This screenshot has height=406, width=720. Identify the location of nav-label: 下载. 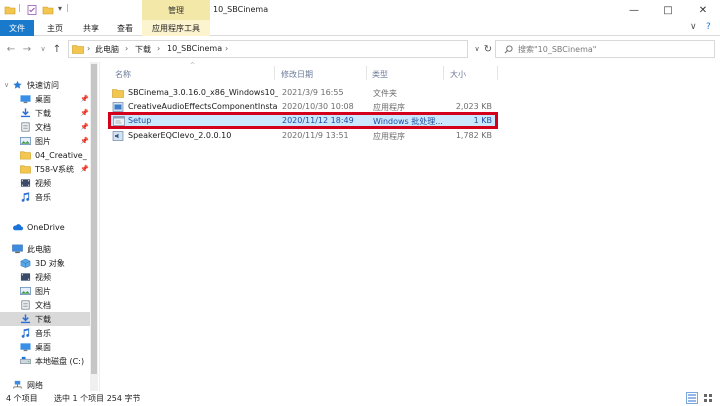
(43, 319).